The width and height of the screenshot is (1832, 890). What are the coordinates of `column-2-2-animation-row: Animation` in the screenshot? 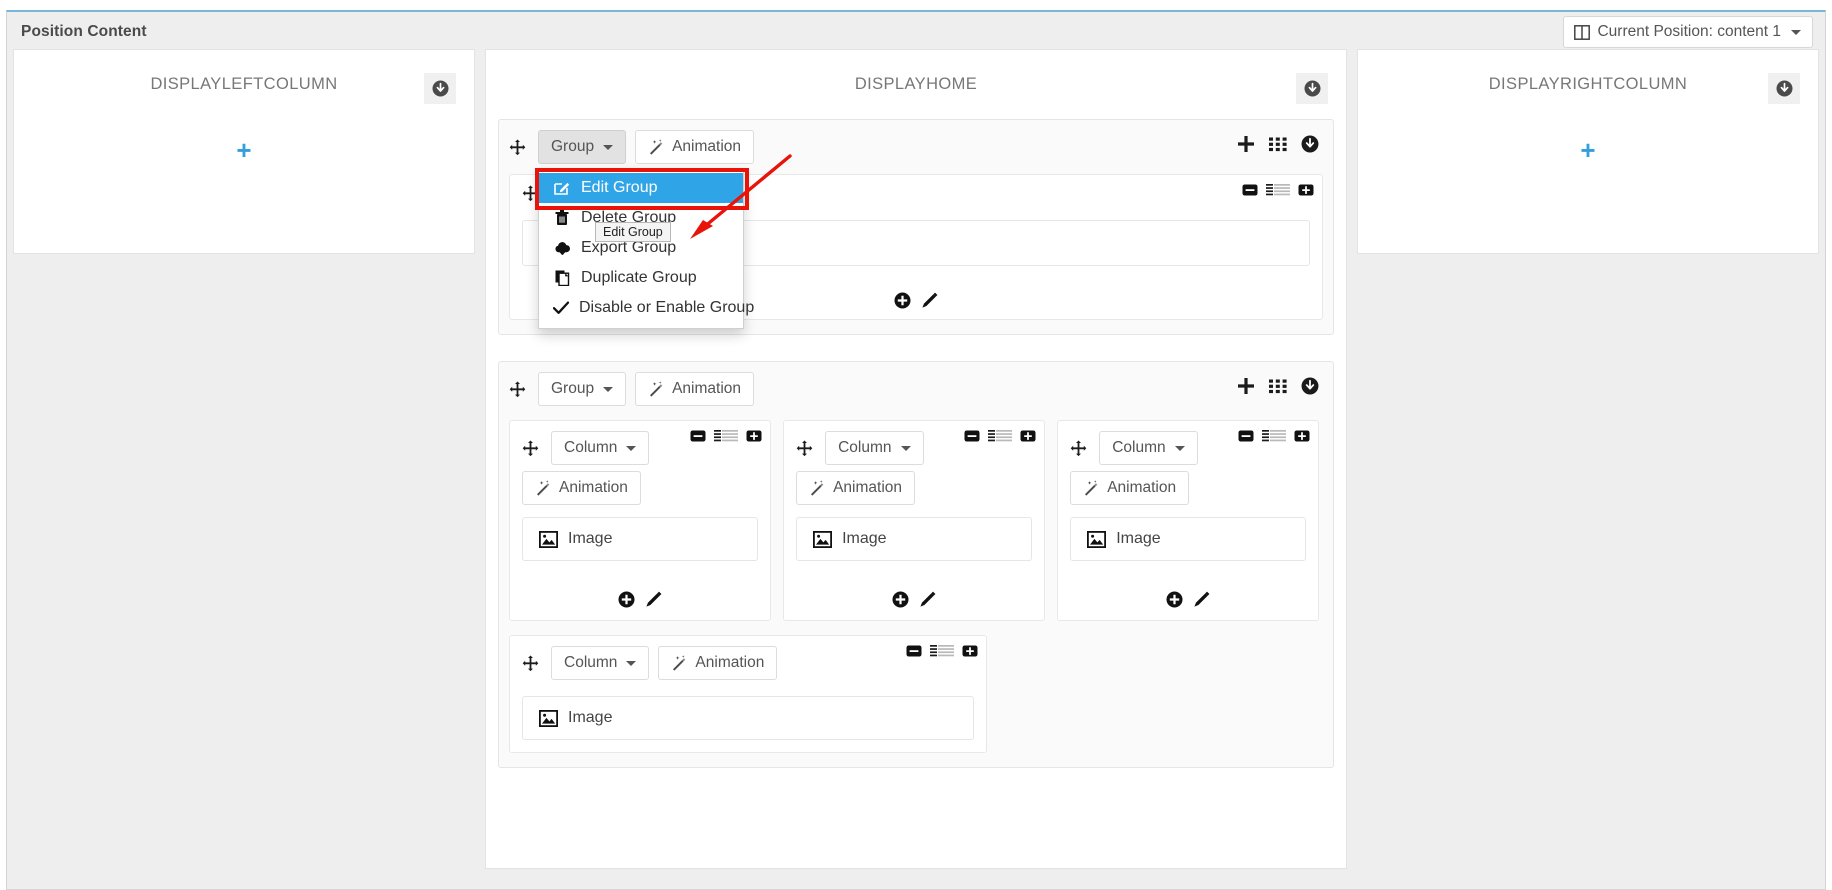 It's located at (914, 488).